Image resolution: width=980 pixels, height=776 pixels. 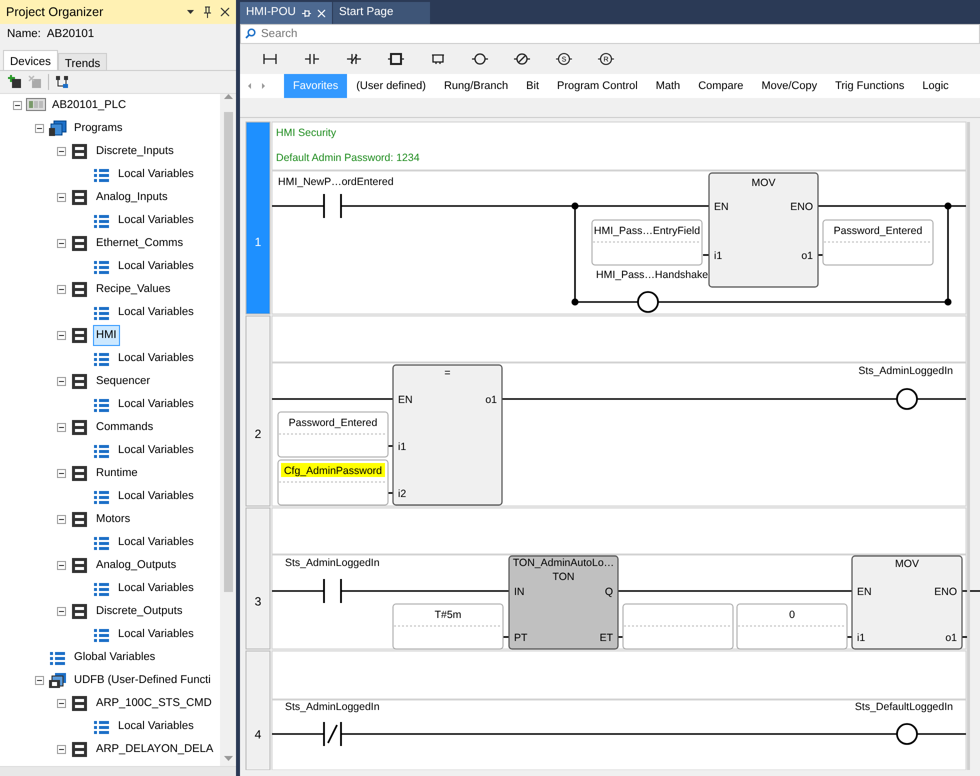 I want to click on tree-item: Programs, so click(x=98, y=128).